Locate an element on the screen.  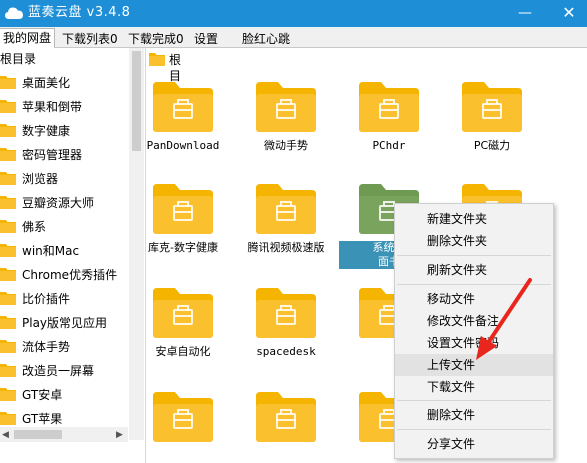
scroll-right-icon: ▶ is located at coordinates (119, 435).